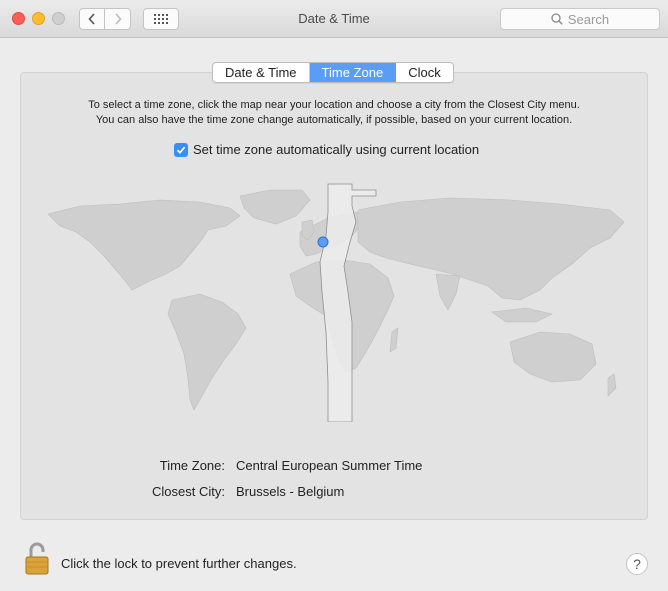 This screenshot has width=668, height=591. Describe the element at coordinates (261, 72) in the screenshot. I see `tab-date-time: Date & Time` at that location.